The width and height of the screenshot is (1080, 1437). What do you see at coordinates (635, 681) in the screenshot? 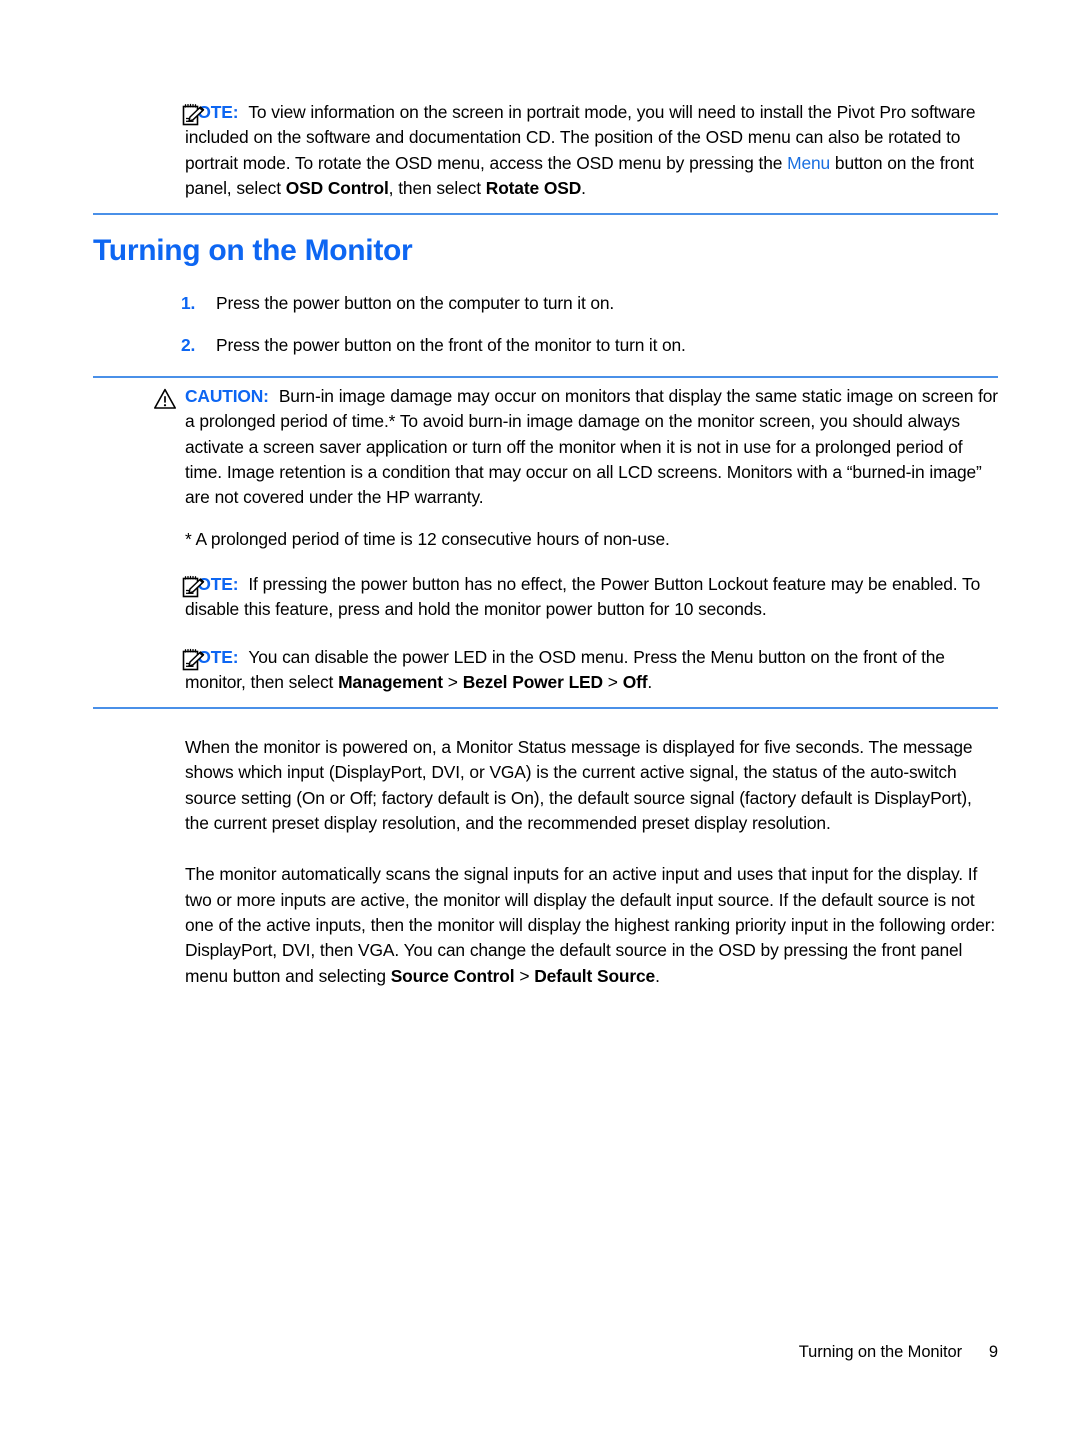
I see `note-bold-off: Off` at bounding box center [635, 681].